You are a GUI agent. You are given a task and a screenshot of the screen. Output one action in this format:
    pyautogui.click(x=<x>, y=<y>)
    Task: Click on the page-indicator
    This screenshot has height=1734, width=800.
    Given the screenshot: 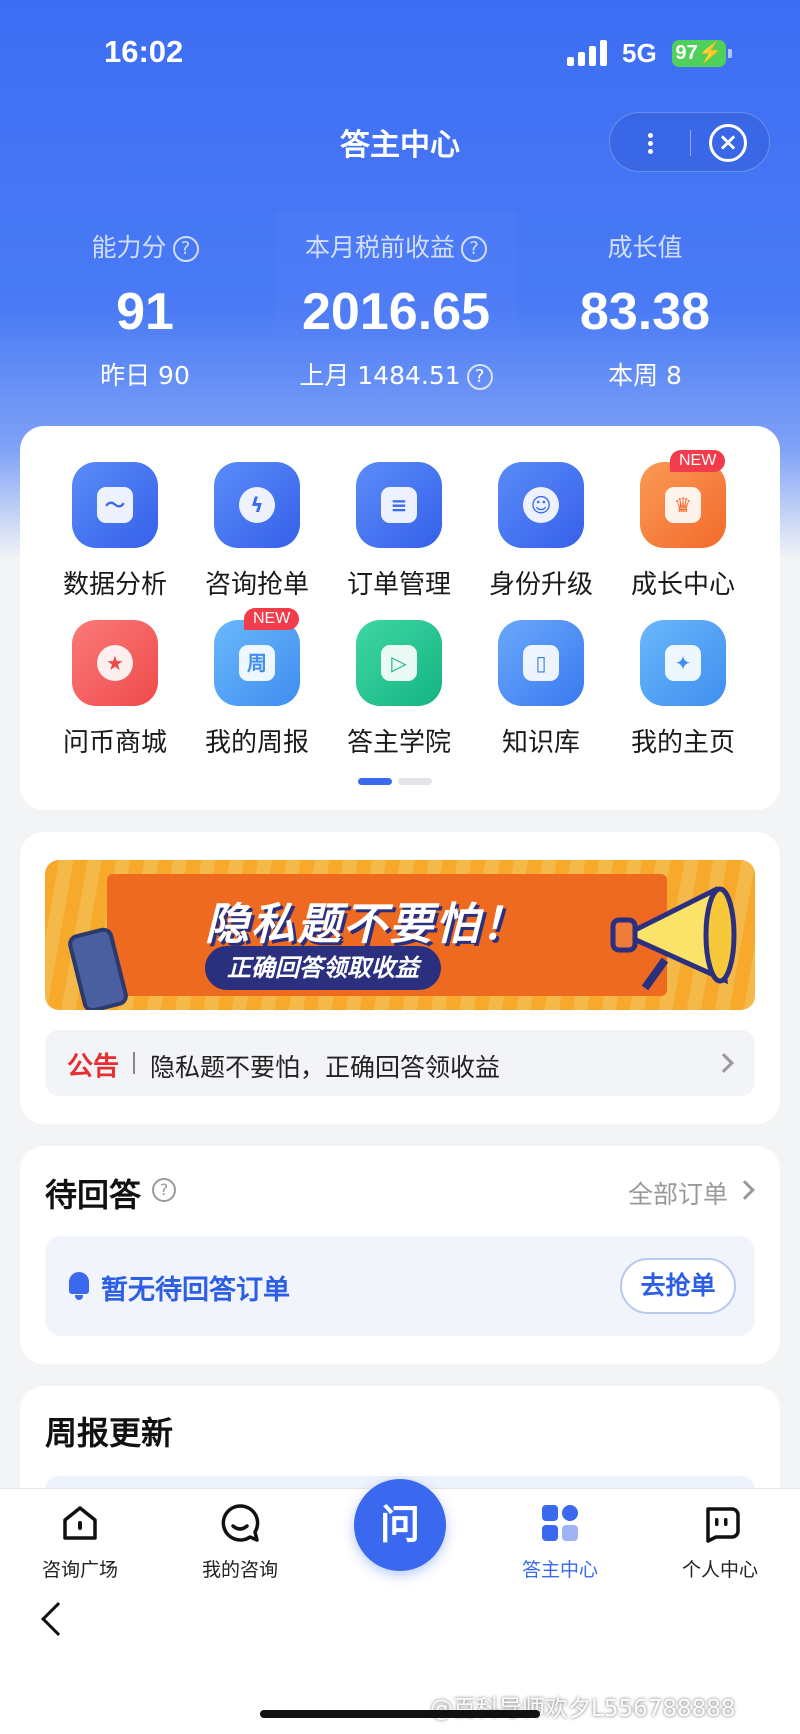 What is the action you would take?
    pyautogui.click(x=398, y=779)
    